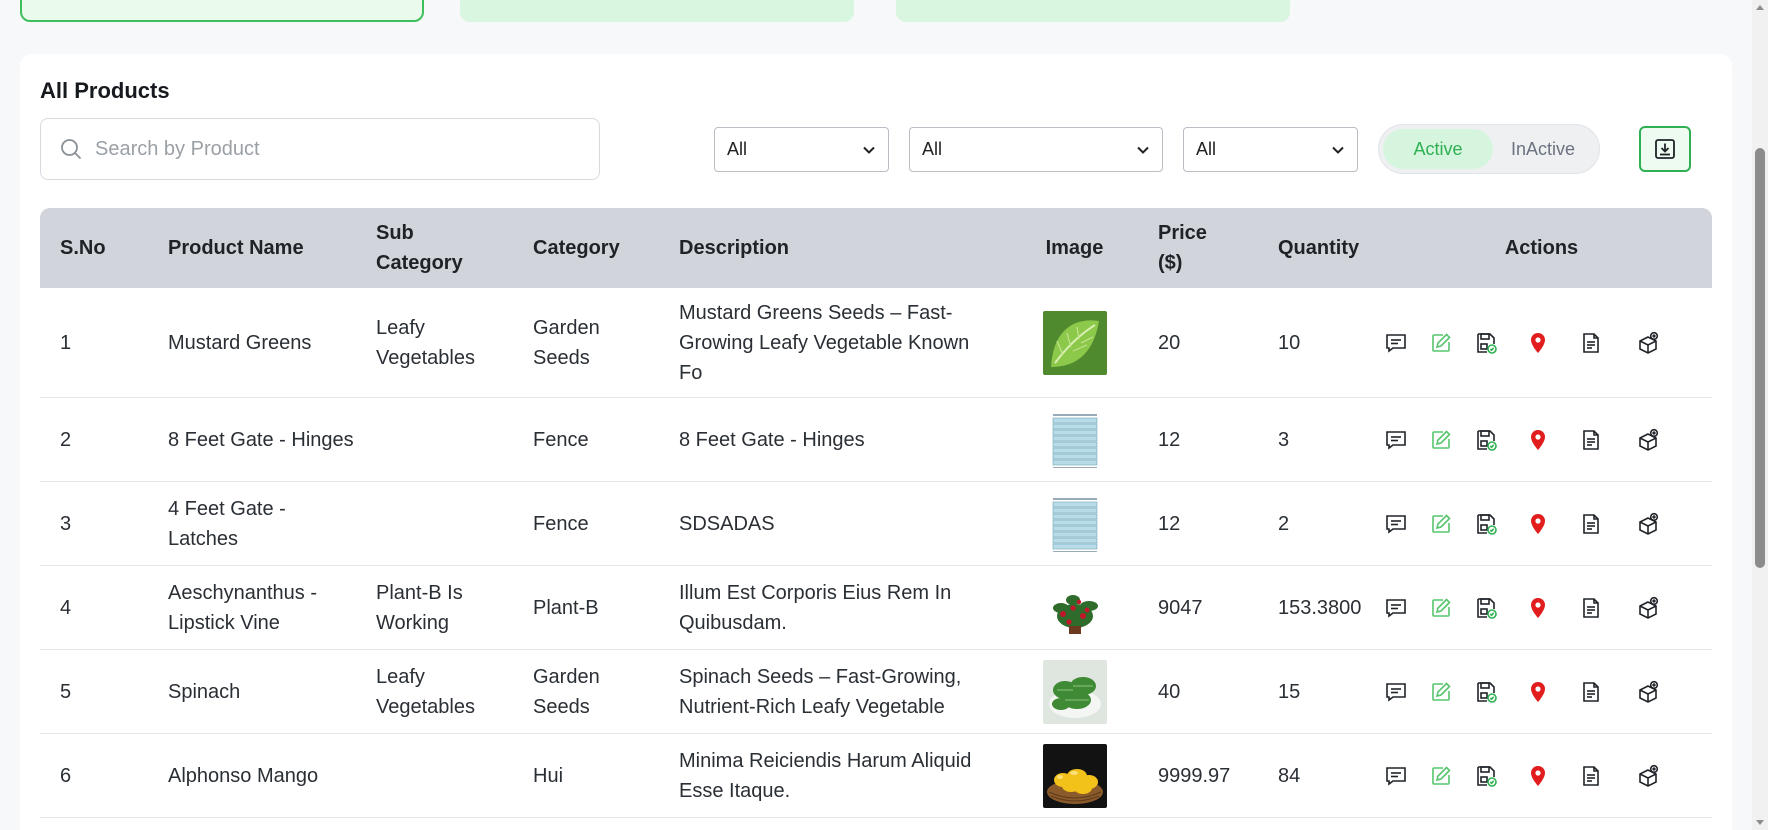 The width and height of the screenshot is (1768, 830). What do you see at coordinates (869, 150) in the screenshot?
I see `chevron-down-icon` at bounding box center [869, 150].